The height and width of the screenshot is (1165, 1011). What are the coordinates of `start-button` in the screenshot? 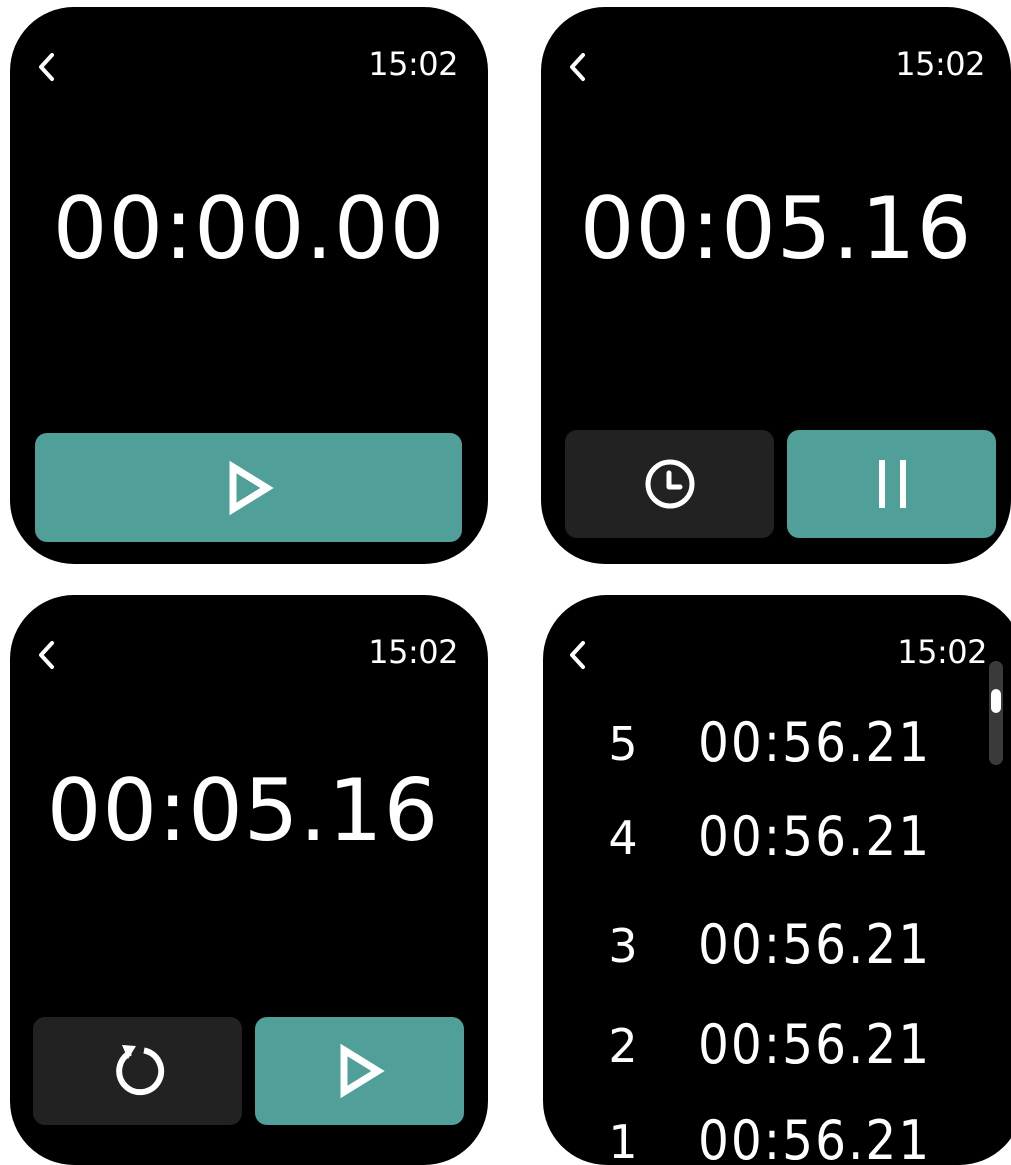 It's located at (248, 487).